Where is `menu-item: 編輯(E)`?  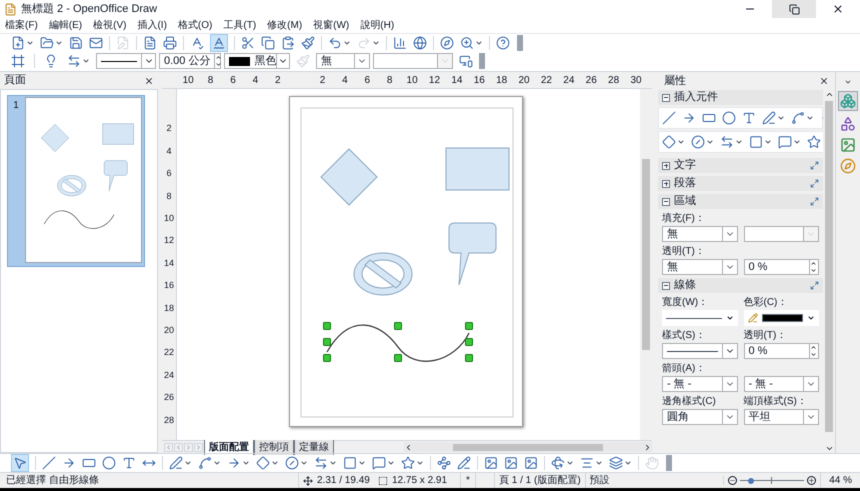 menu-item: 編輯(E) is located at coordinates (65, 25).